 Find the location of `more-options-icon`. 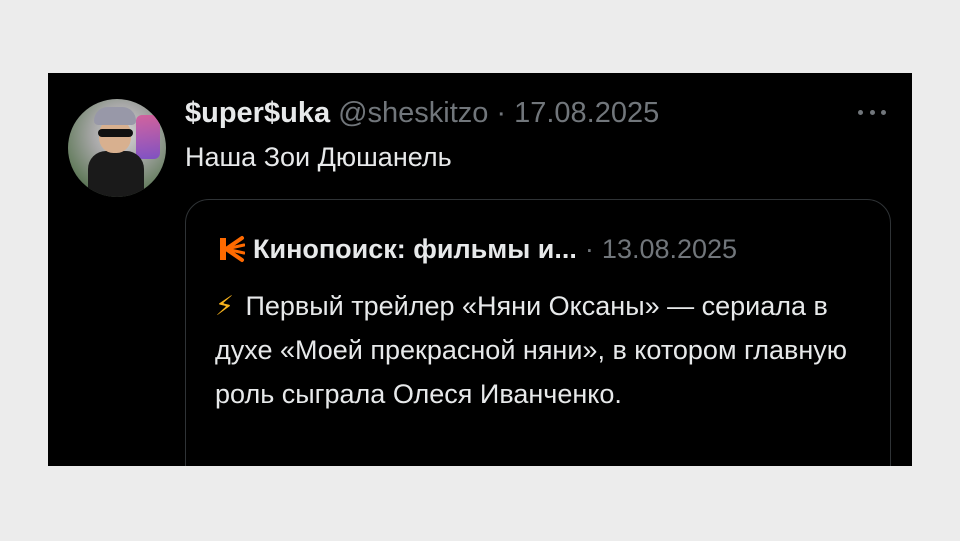

more-options-icon is located at coordinates (872, 112).